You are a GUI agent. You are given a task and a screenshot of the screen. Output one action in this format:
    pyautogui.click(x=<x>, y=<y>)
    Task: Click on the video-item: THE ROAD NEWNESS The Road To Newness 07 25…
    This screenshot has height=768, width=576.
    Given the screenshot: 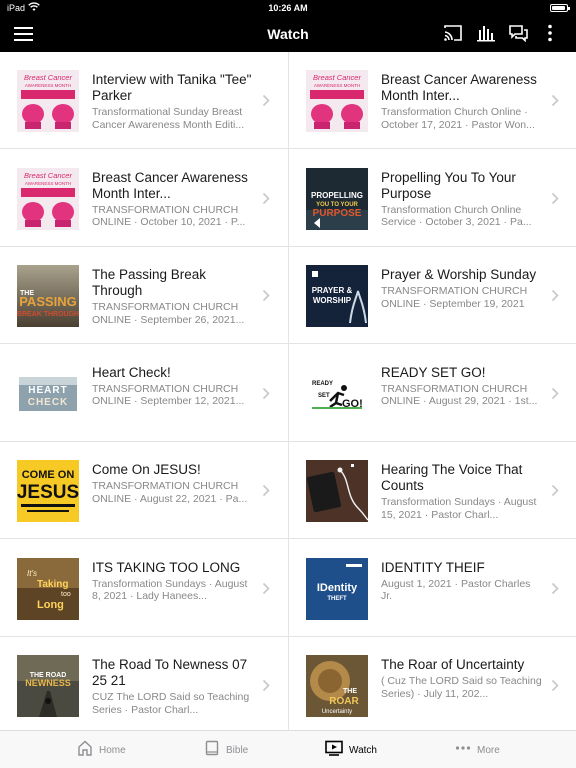 What is the action you would take?
    pyautogui.click(x=144, y=685)
    